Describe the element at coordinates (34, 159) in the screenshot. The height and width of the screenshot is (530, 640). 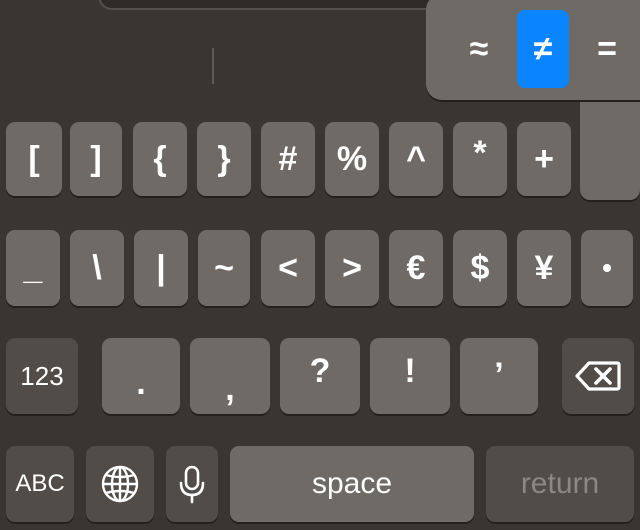
I see `key-left-bracket: [` at that location.